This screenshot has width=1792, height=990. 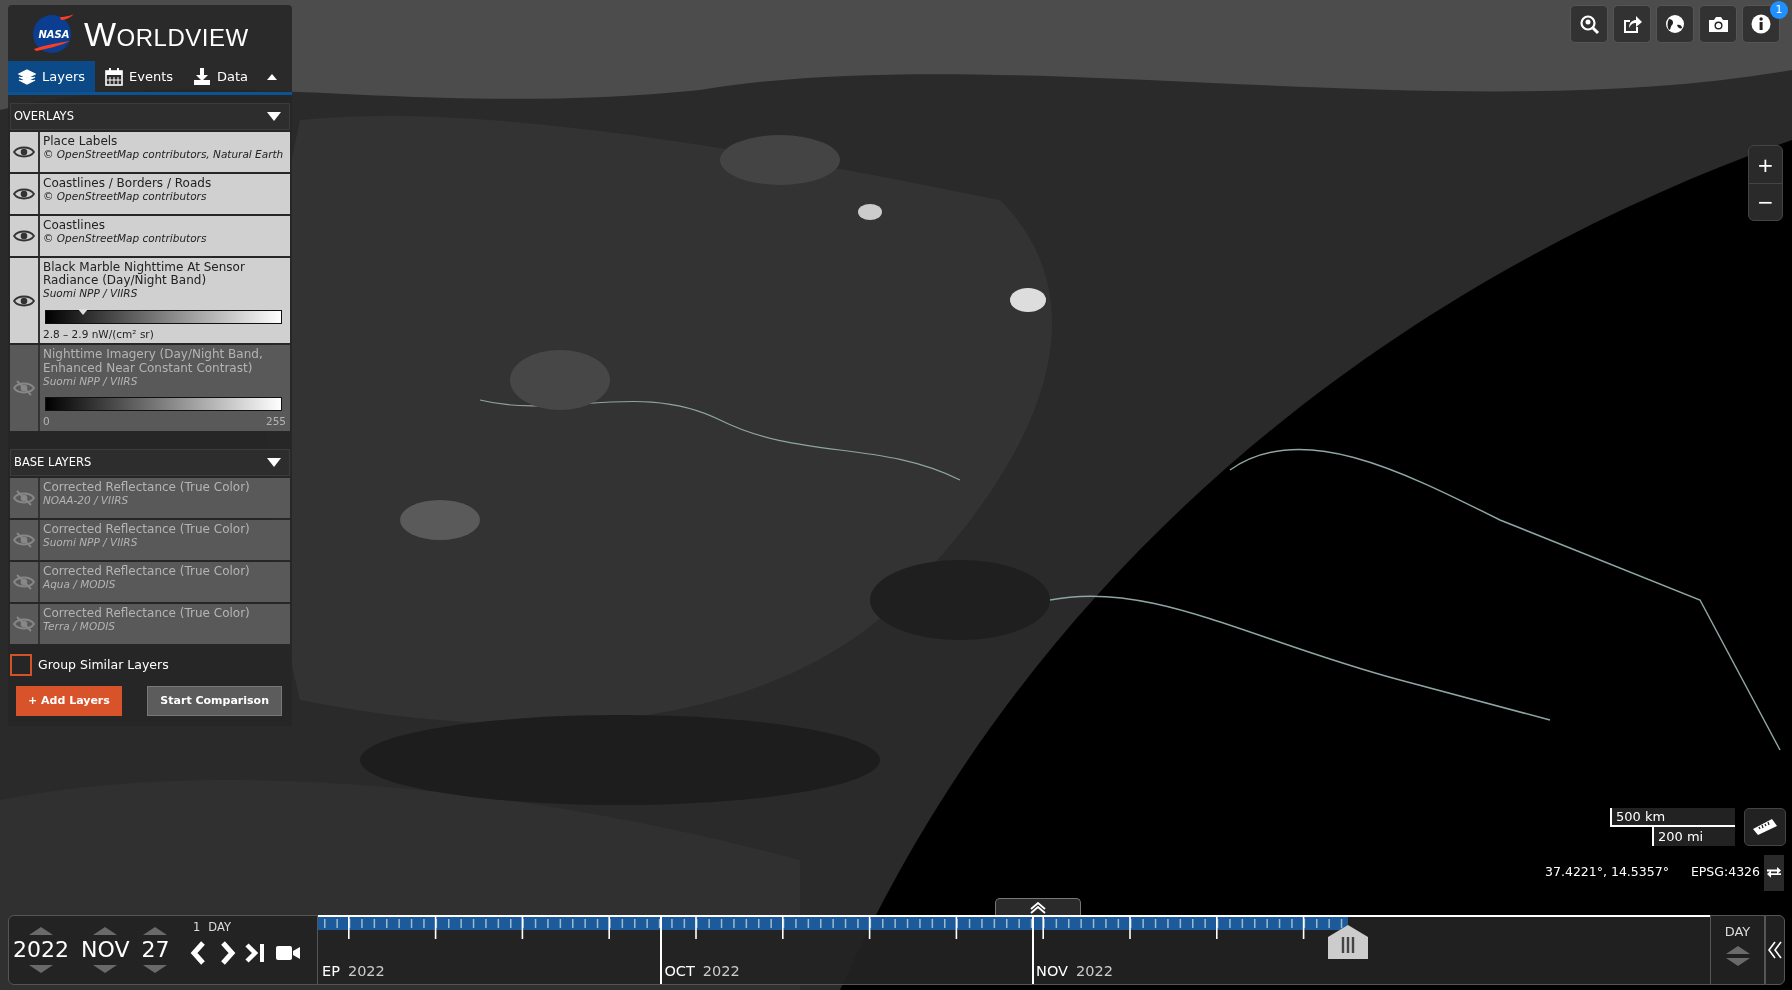 I want to click on zoom-down-arrow, so click(x=1737, y=961).